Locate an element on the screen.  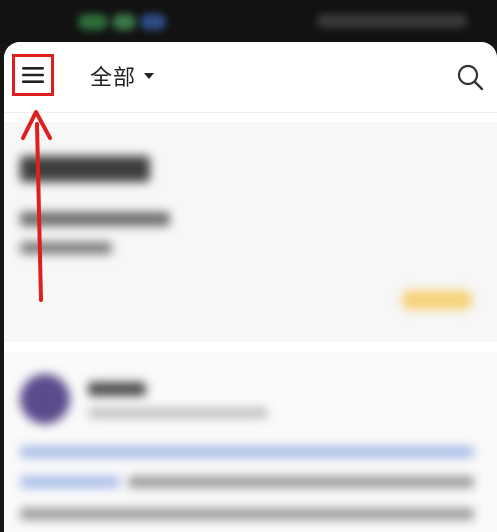
blurred-username is located at coordinates (117, 389).